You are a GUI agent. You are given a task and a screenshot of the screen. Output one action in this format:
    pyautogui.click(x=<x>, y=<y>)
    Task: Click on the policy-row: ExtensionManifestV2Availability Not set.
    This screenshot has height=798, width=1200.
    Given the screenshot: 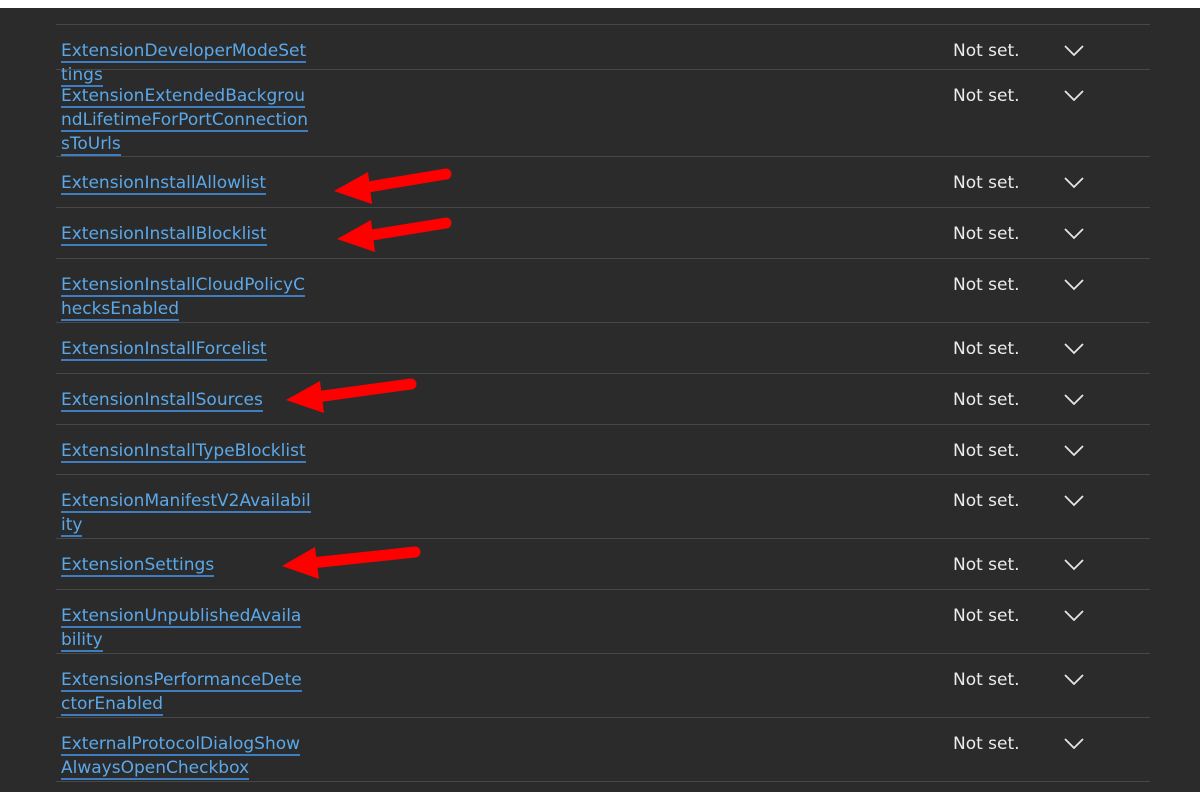 What is the action you would take?
    pyautogui.click(x=603, y=507)
    